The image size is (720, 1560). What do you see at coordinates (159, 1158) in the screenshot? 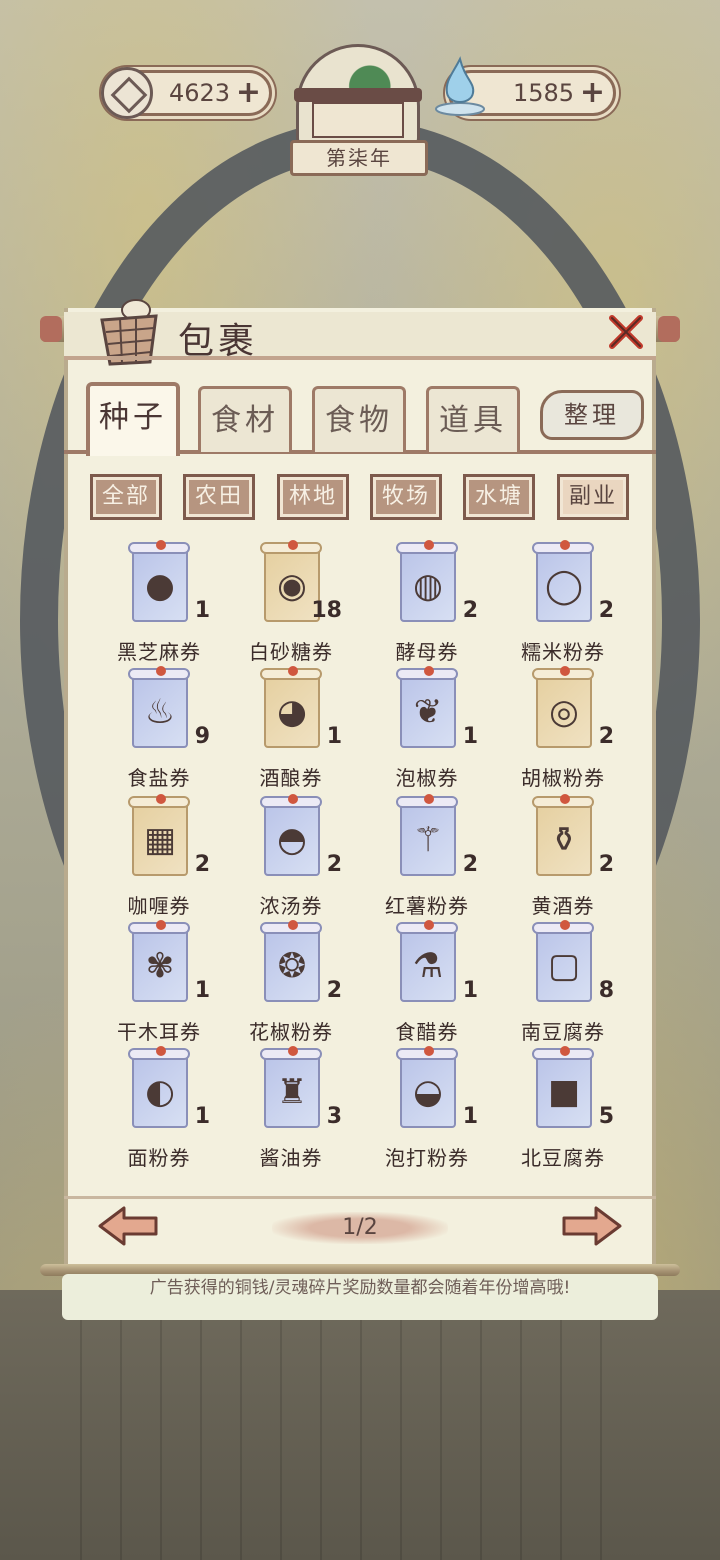
I see `item-label: 面粉券` at bounding box center [159, 1158].